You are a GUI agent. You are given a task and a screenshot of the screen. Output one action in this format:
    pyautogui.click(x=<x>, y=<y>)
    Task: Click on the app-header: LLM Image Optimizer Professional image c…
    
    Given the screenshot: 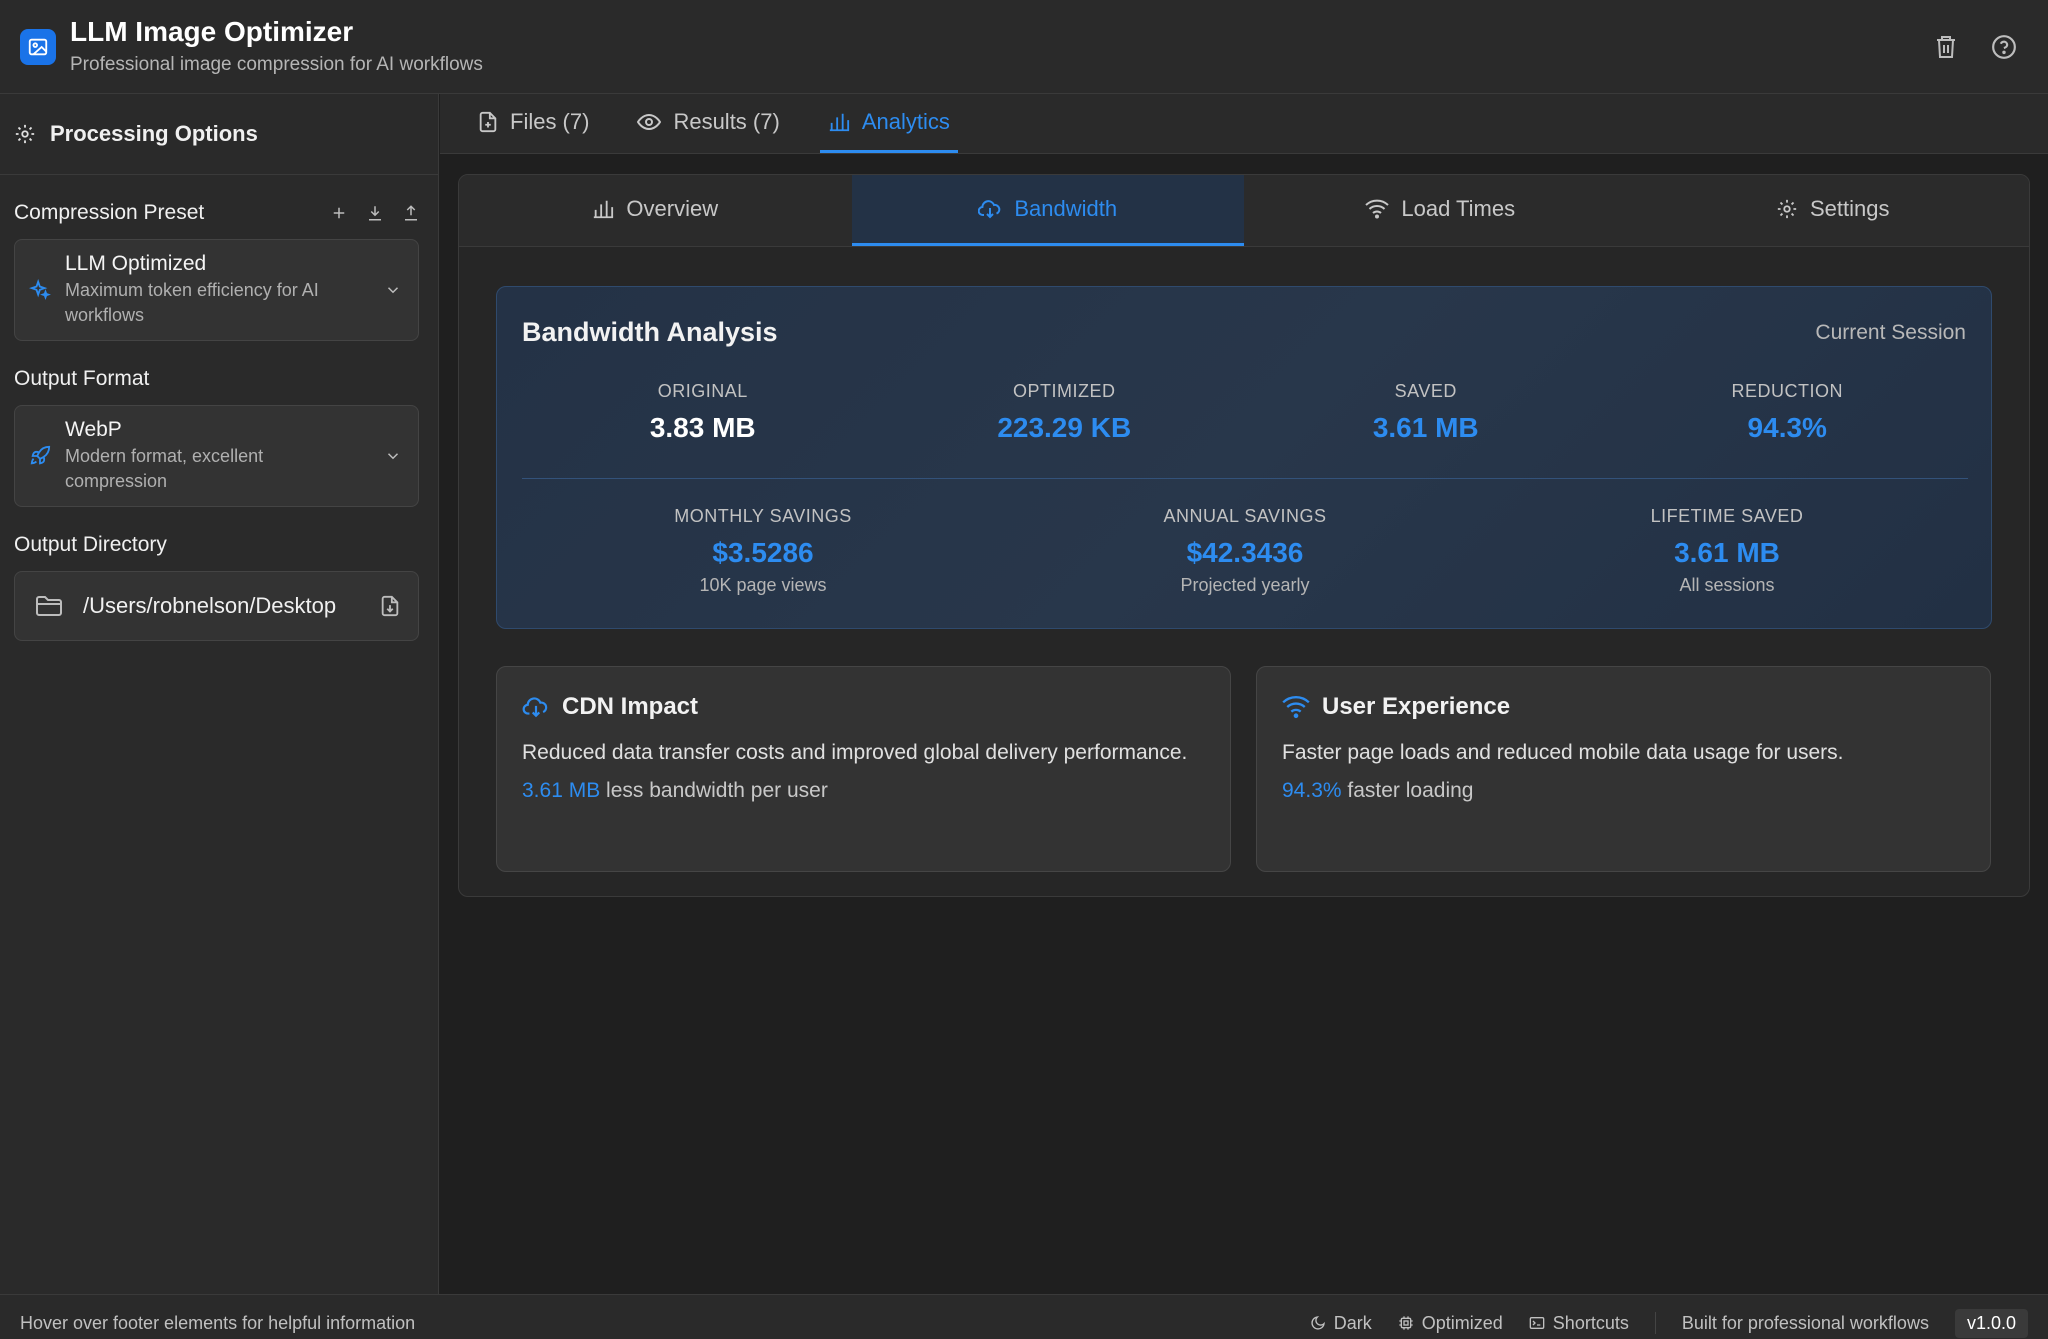 What is the action you would take?
    pyautogui.click(x=1024, y=47)
    